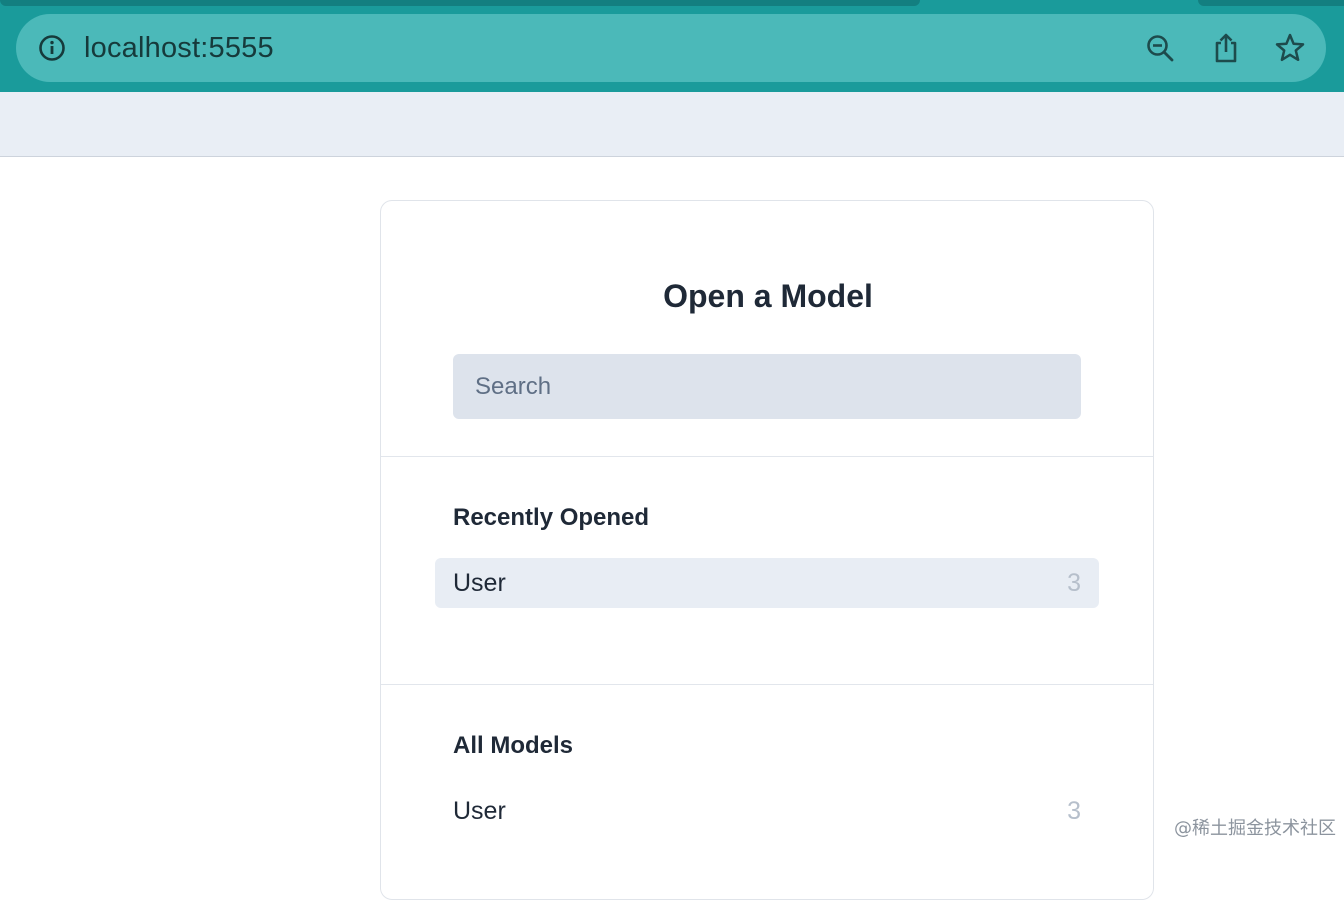  I want to click on active-tab-edge, so click(460, 3).